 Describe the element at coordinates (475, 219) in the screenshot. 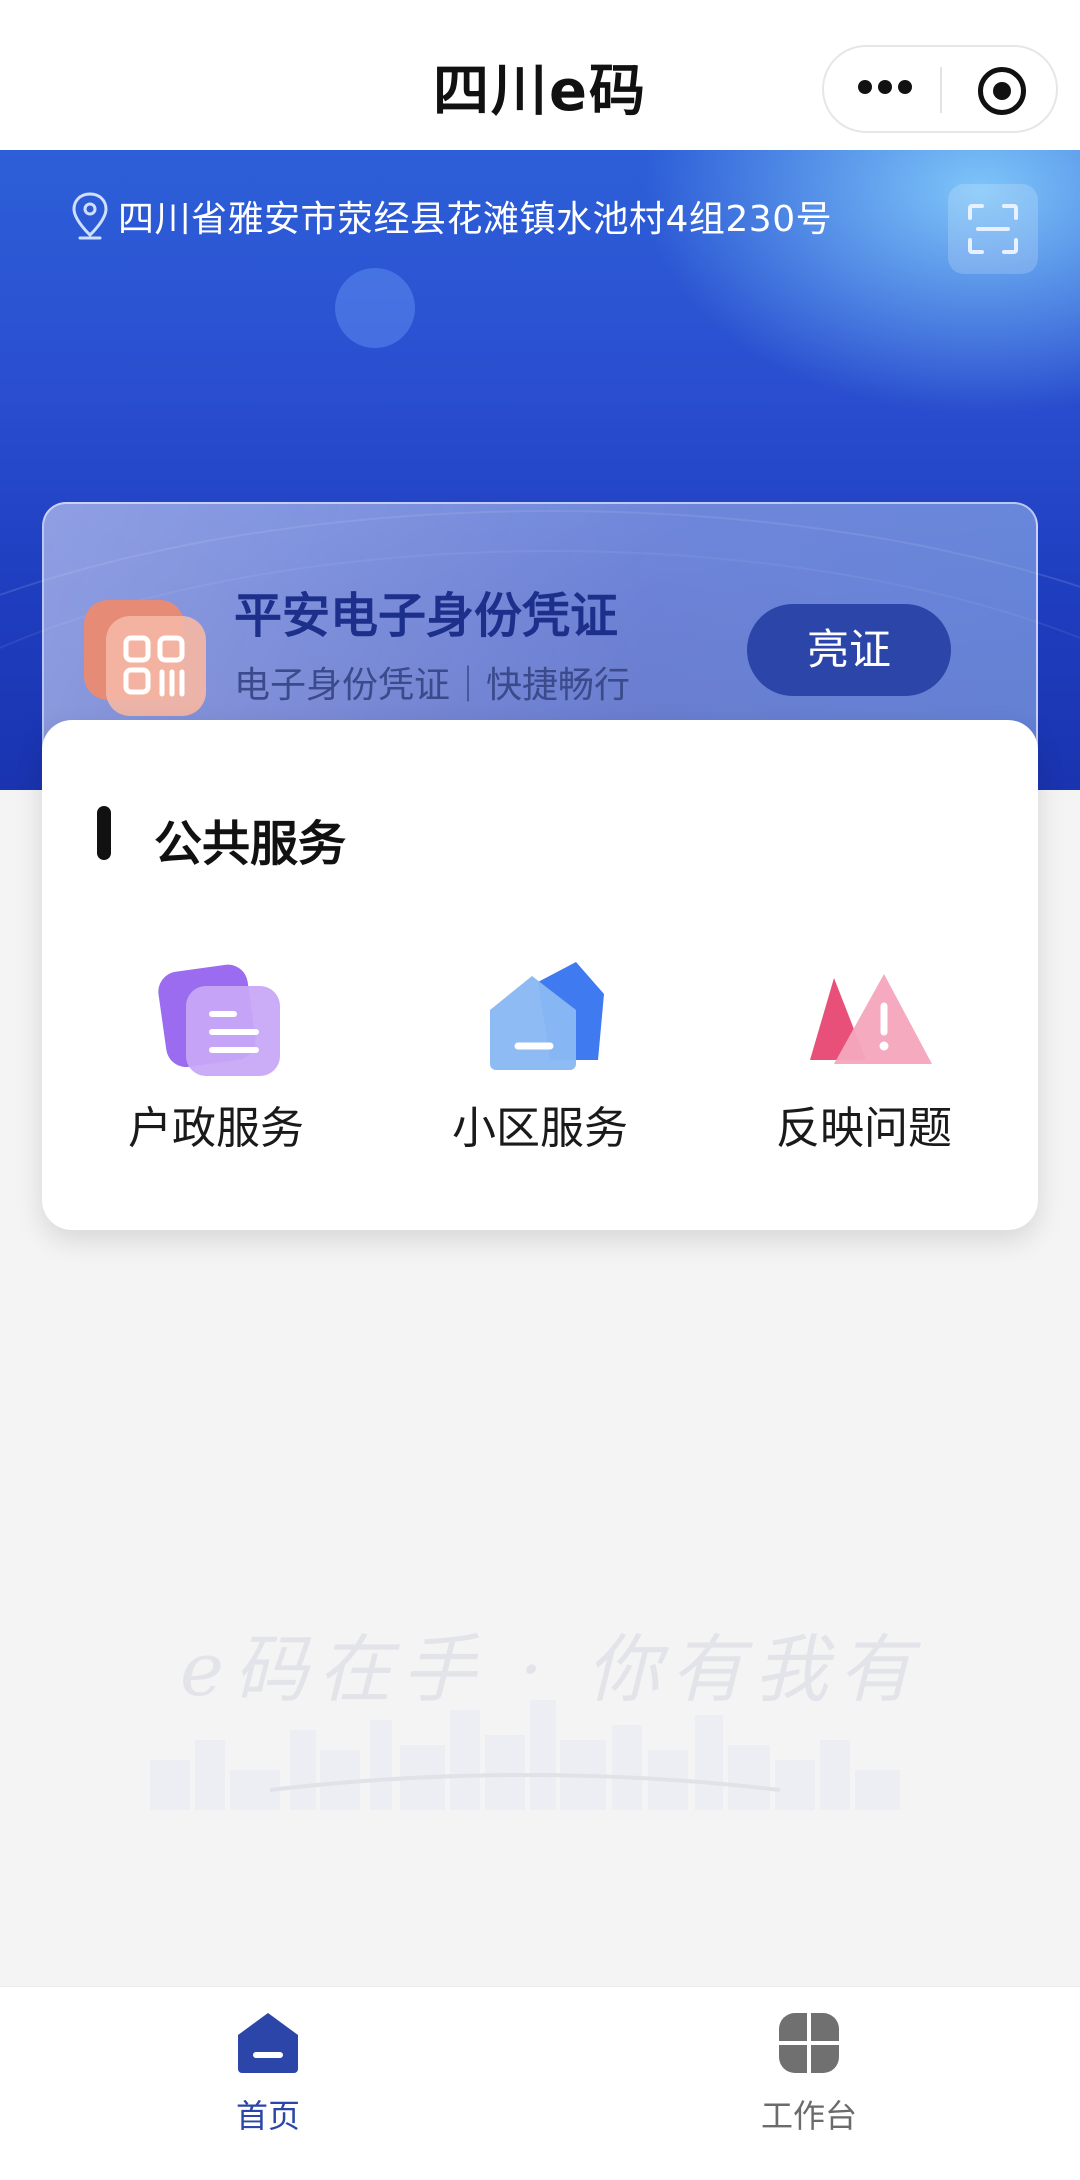

I see `address-text: 四川省雅安市荥经县花滩镇水池村4组230号` at that location.